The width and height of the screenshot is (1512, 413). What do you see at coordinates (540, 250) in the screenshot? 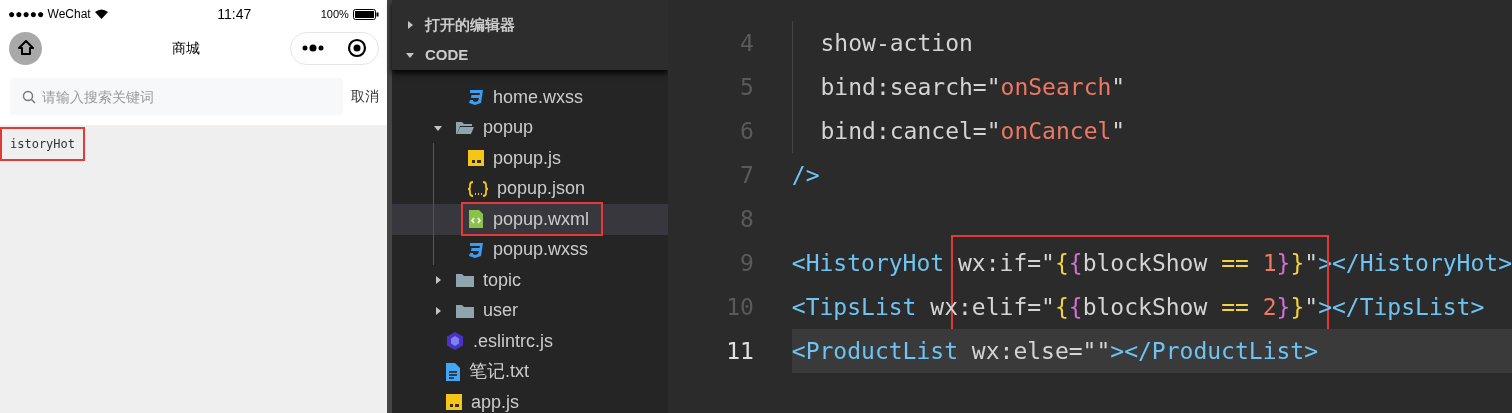
I see `file-name: popup.wxss` at bounding box center [540, 250].